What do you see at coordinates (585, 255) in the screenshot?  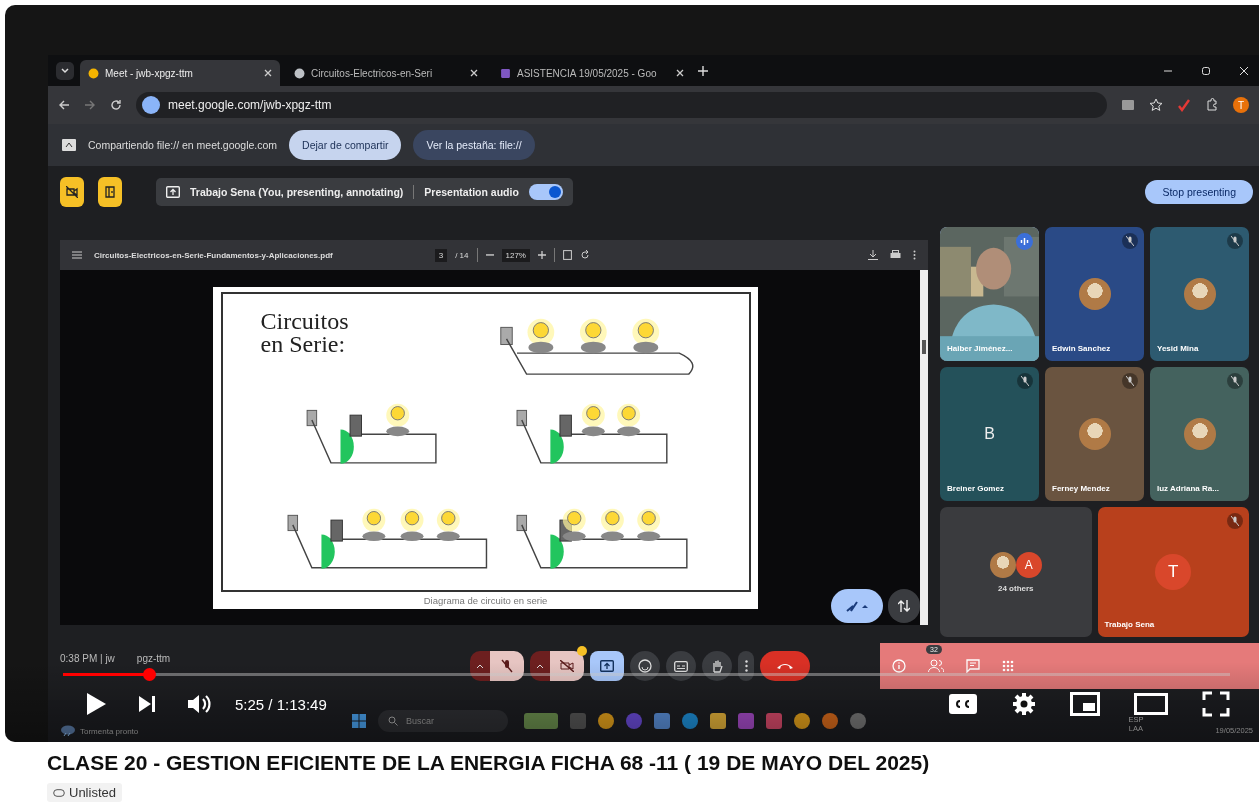 I see `rotate-icon` at bounding box center [585, 255].